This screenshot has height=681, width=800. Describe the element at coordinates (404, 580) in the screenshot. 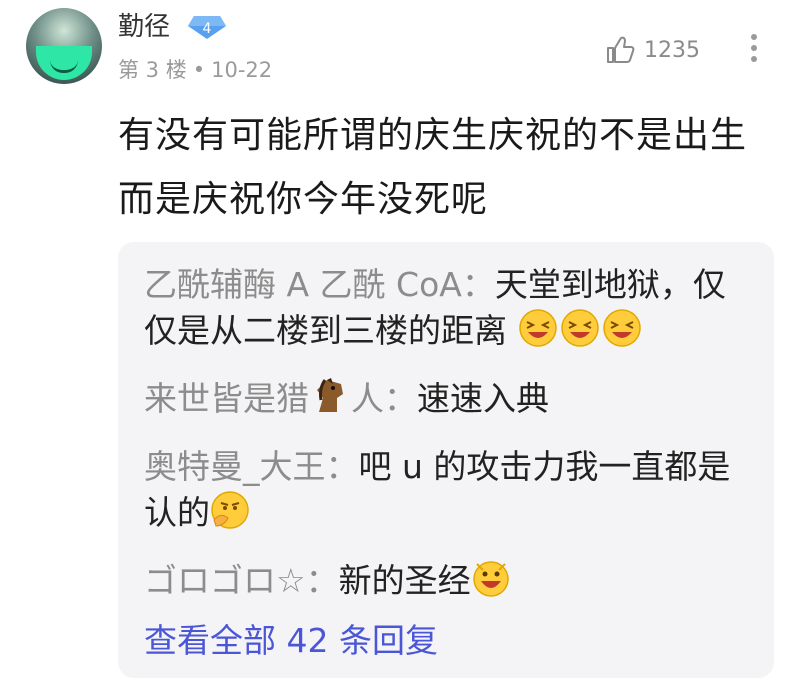

I see `reply-text: 新的圣经` at that location.